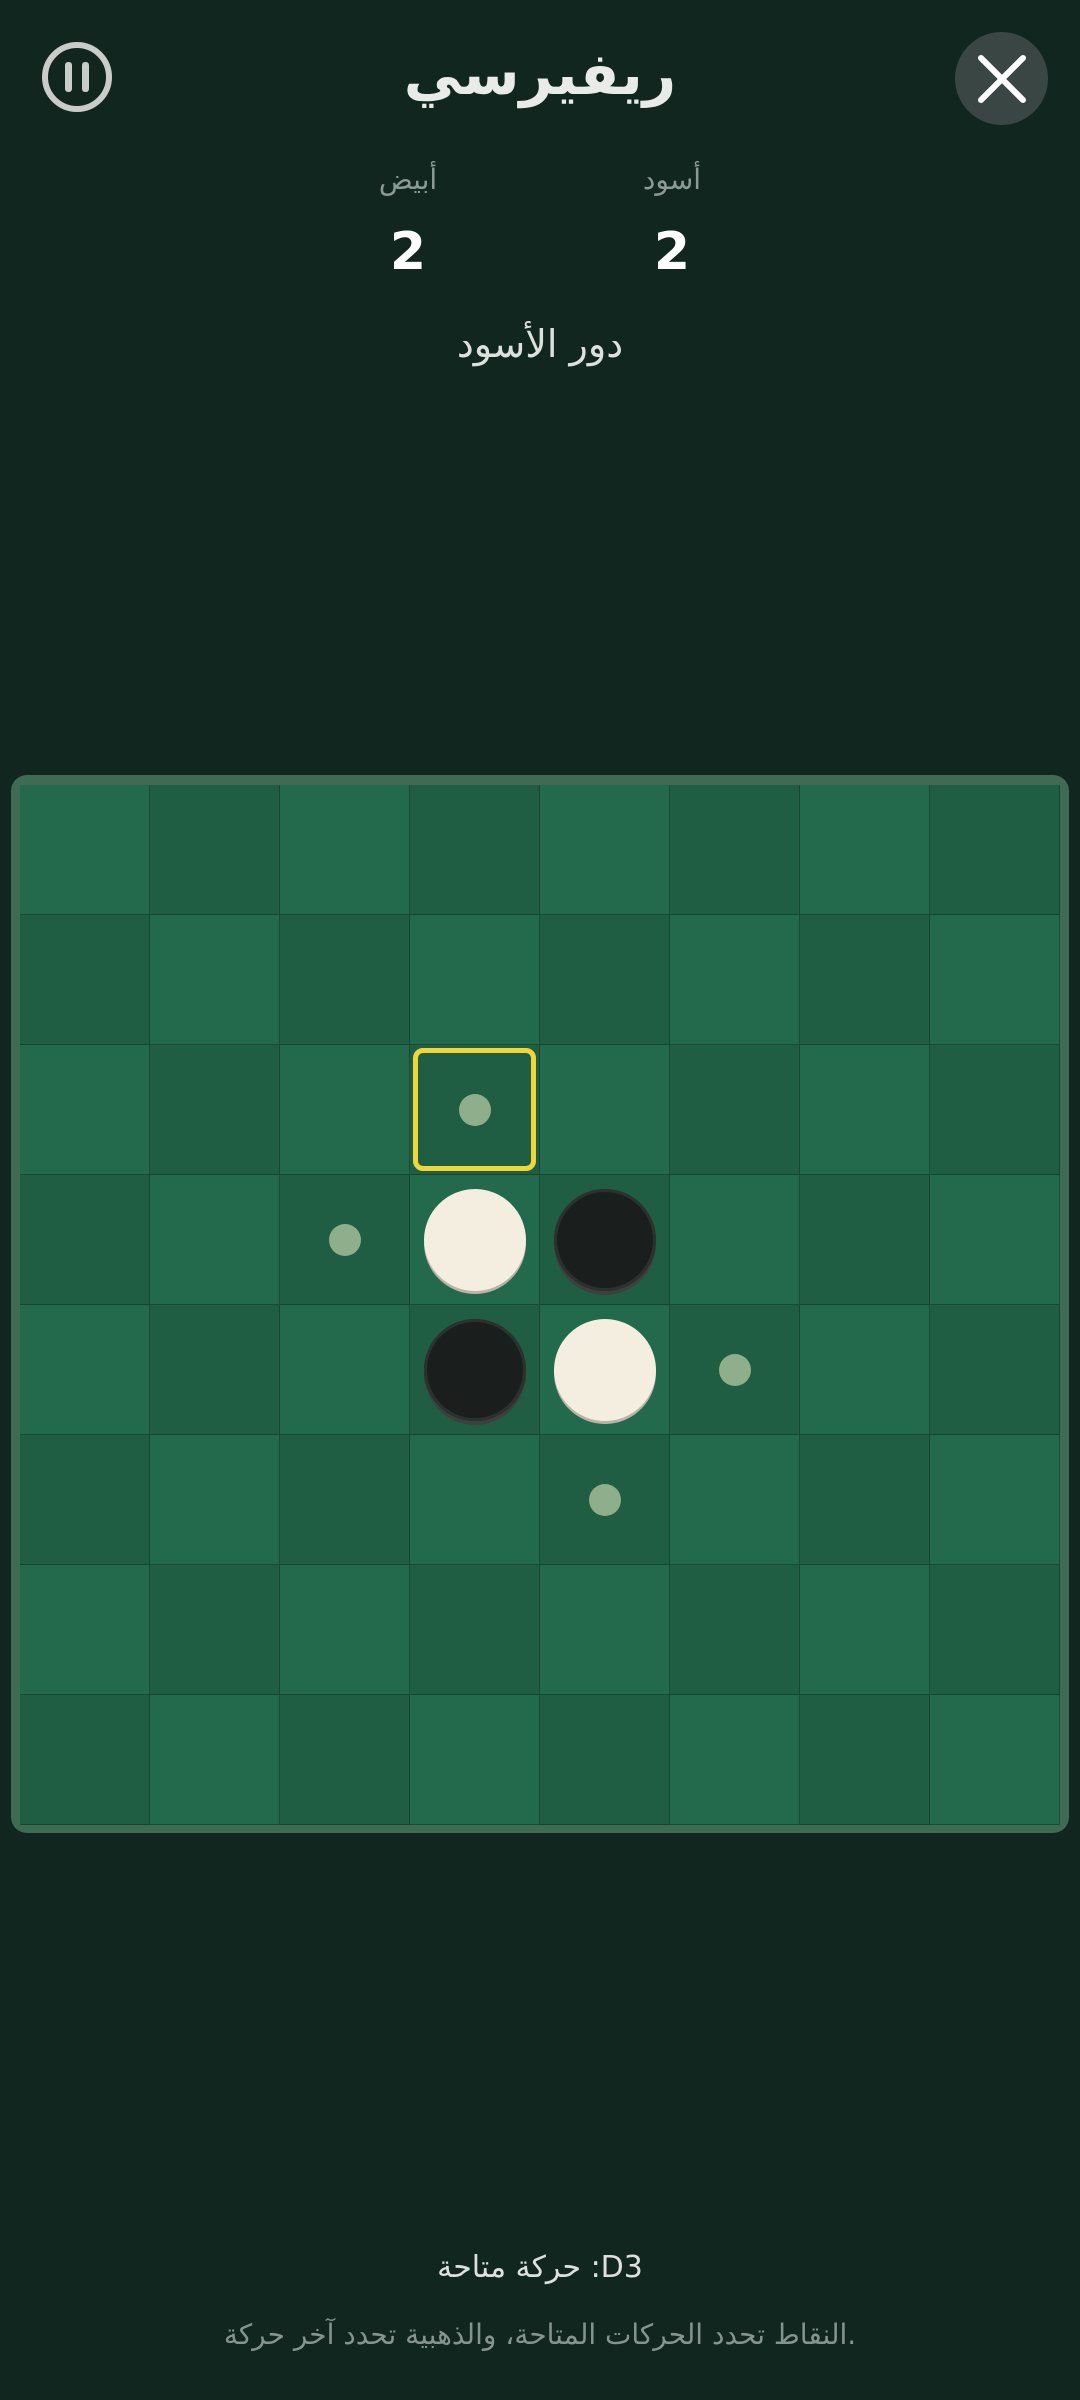  I want to click on board-cell-C1, so click(345, 850).